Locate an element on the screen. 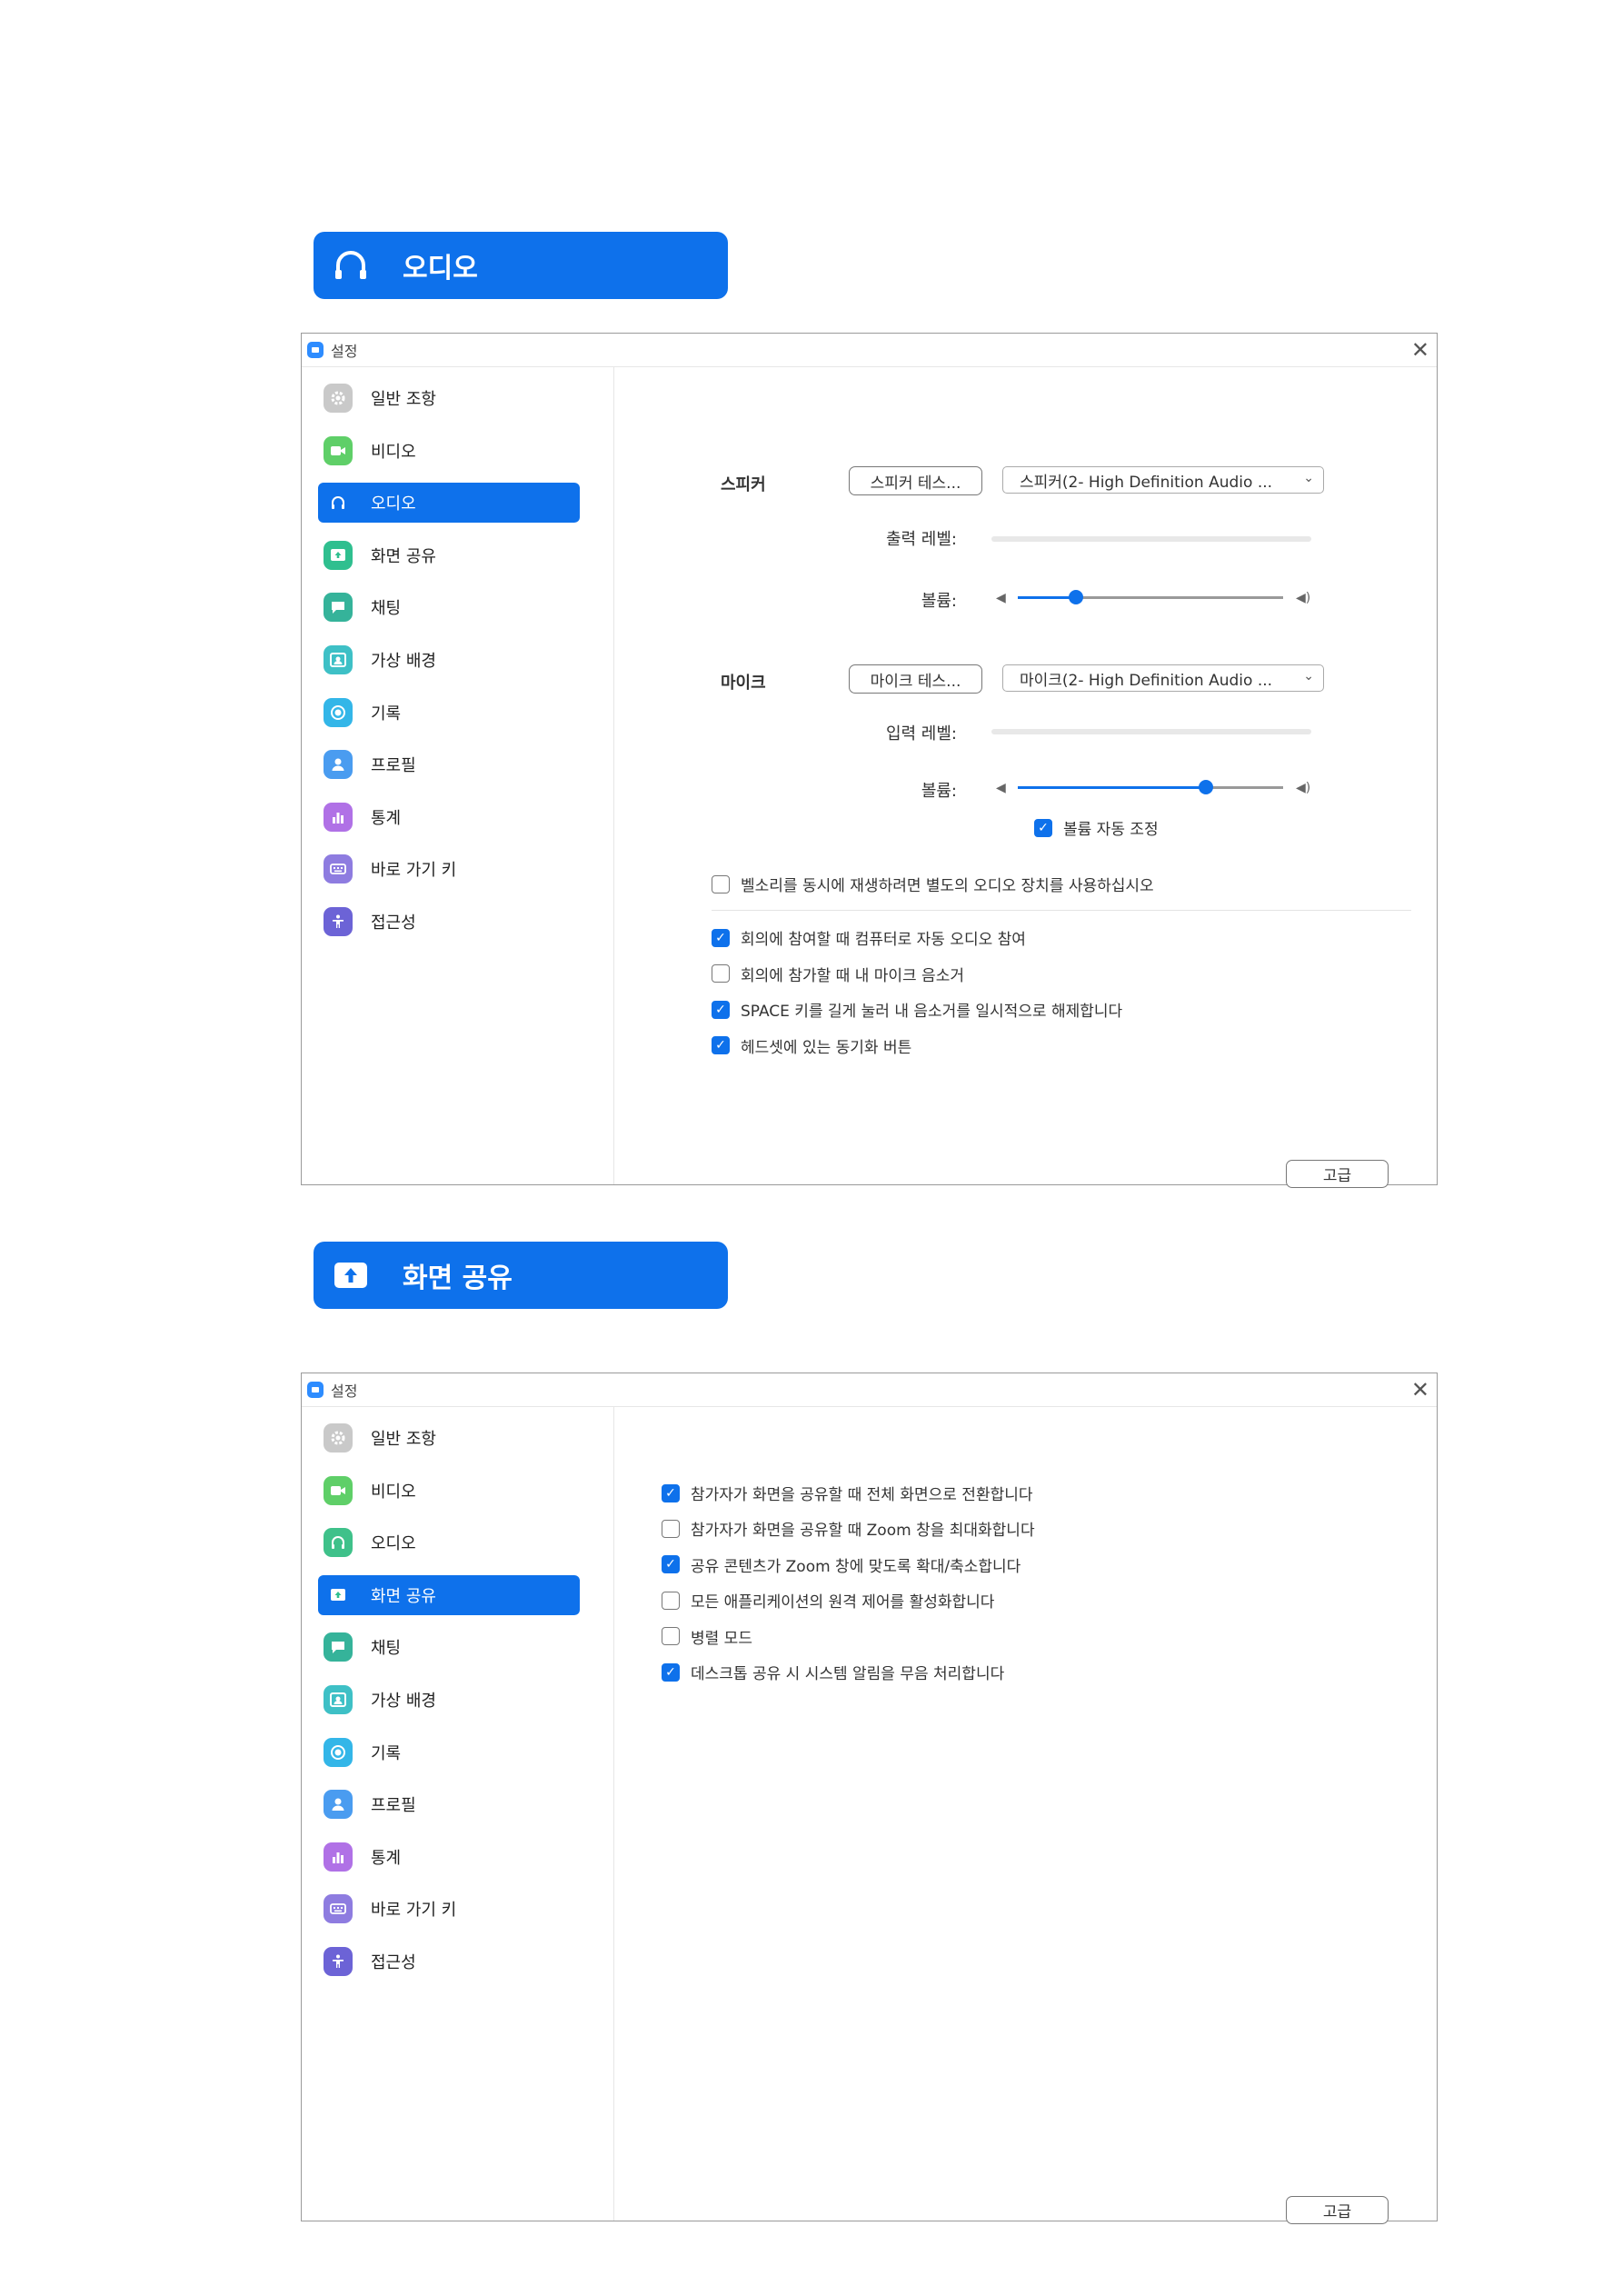  input-level-meter is located at coordinates (1151, 731).